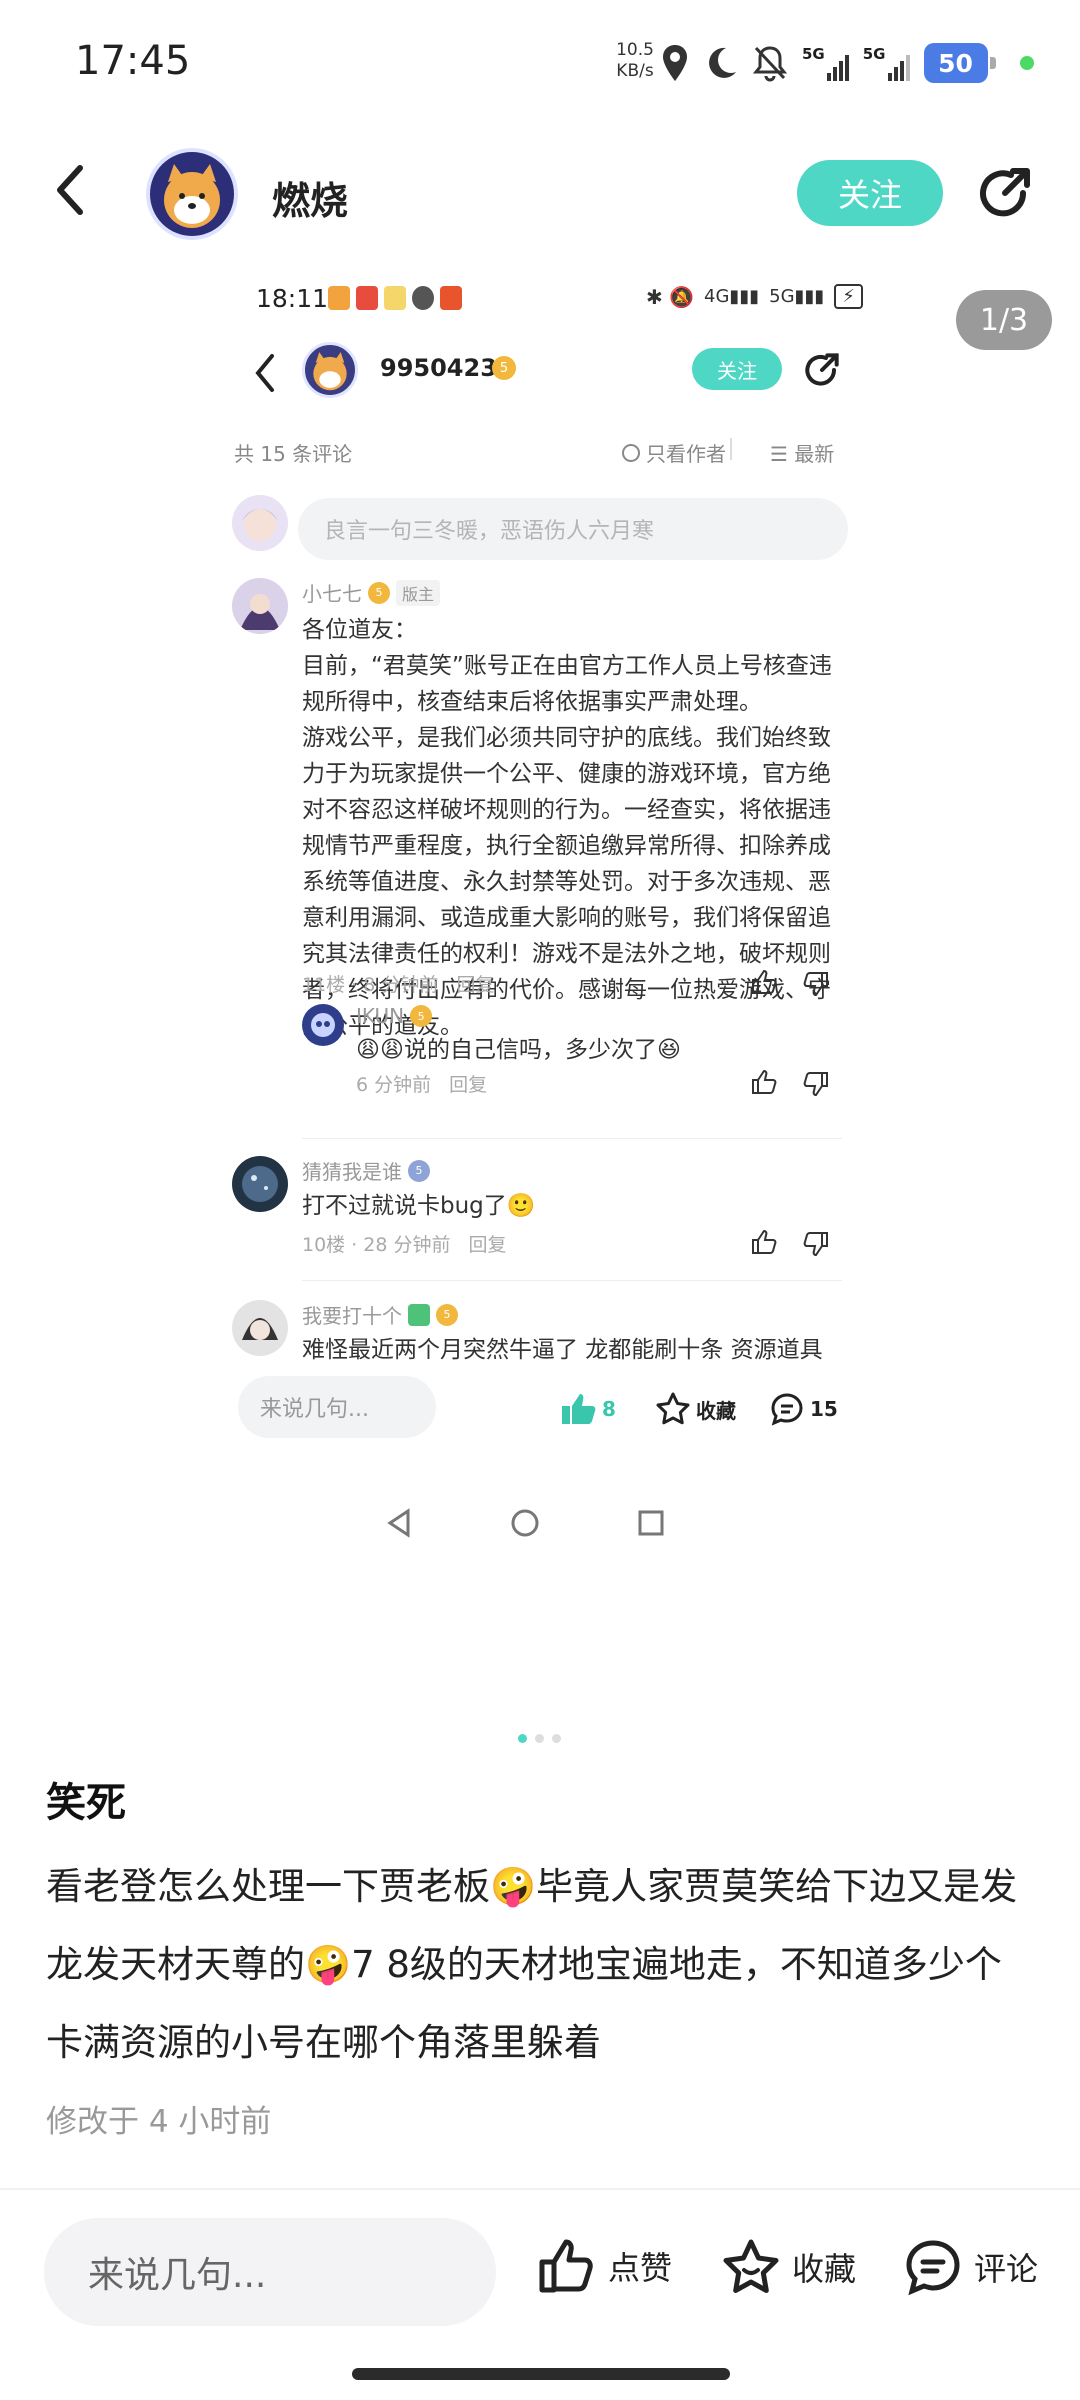  I want to click on status-dot, so click(1026, 63).